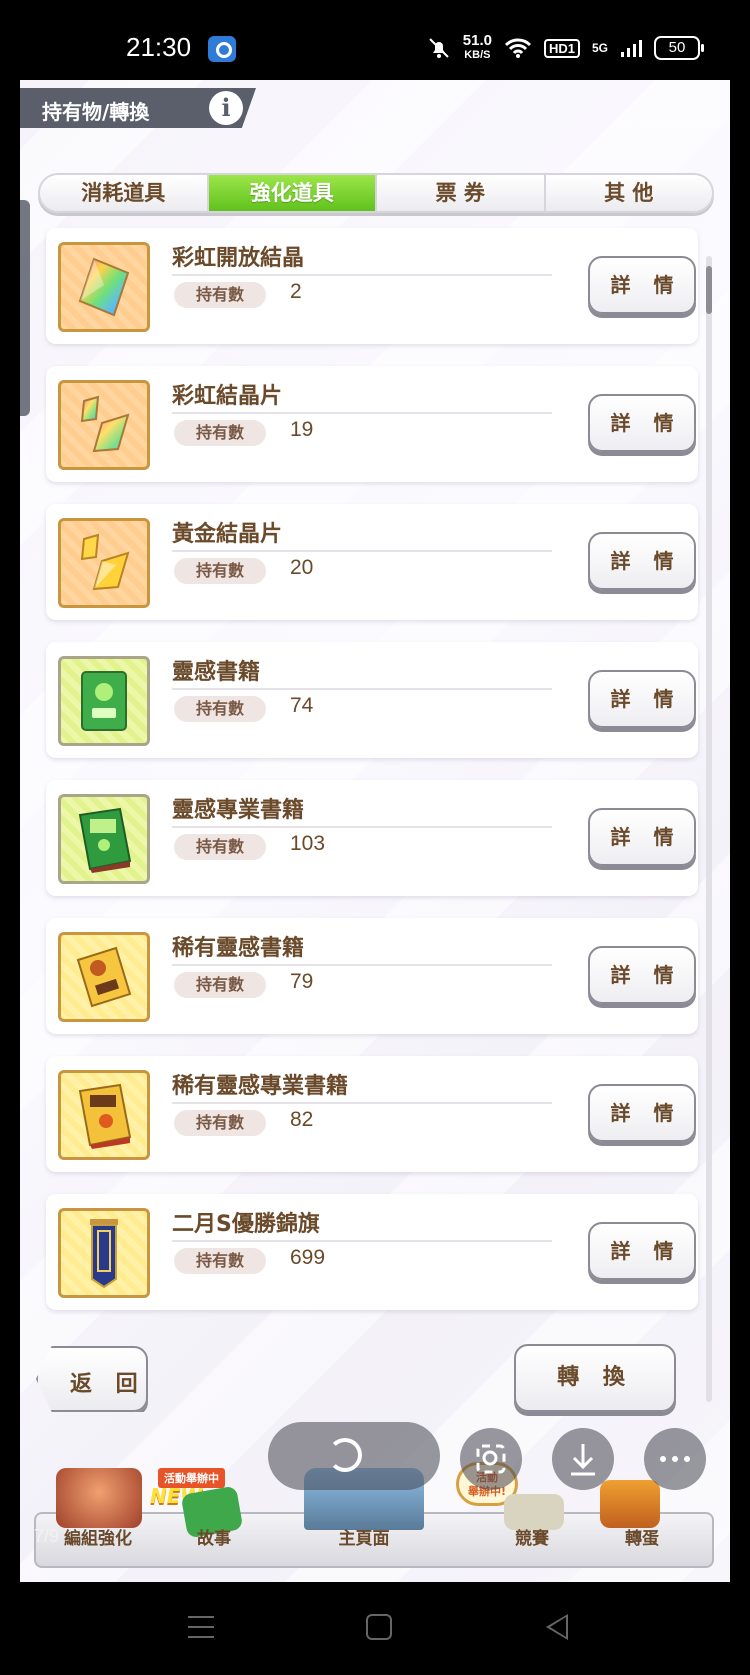 Image resolution: width=750 pixels, height=1675 pixels. I want to click on green-book-icon, so click(104, 701).